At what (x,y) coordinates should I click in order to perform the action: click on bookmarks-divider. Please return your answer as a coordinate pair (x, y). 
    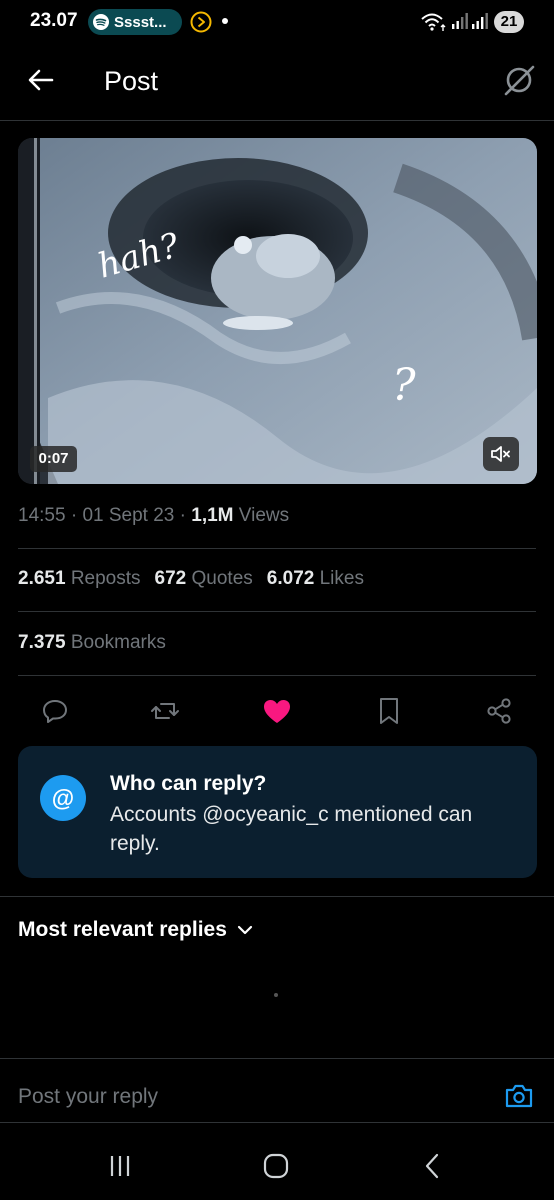
    Looking at the image, I should click on (277, 675).